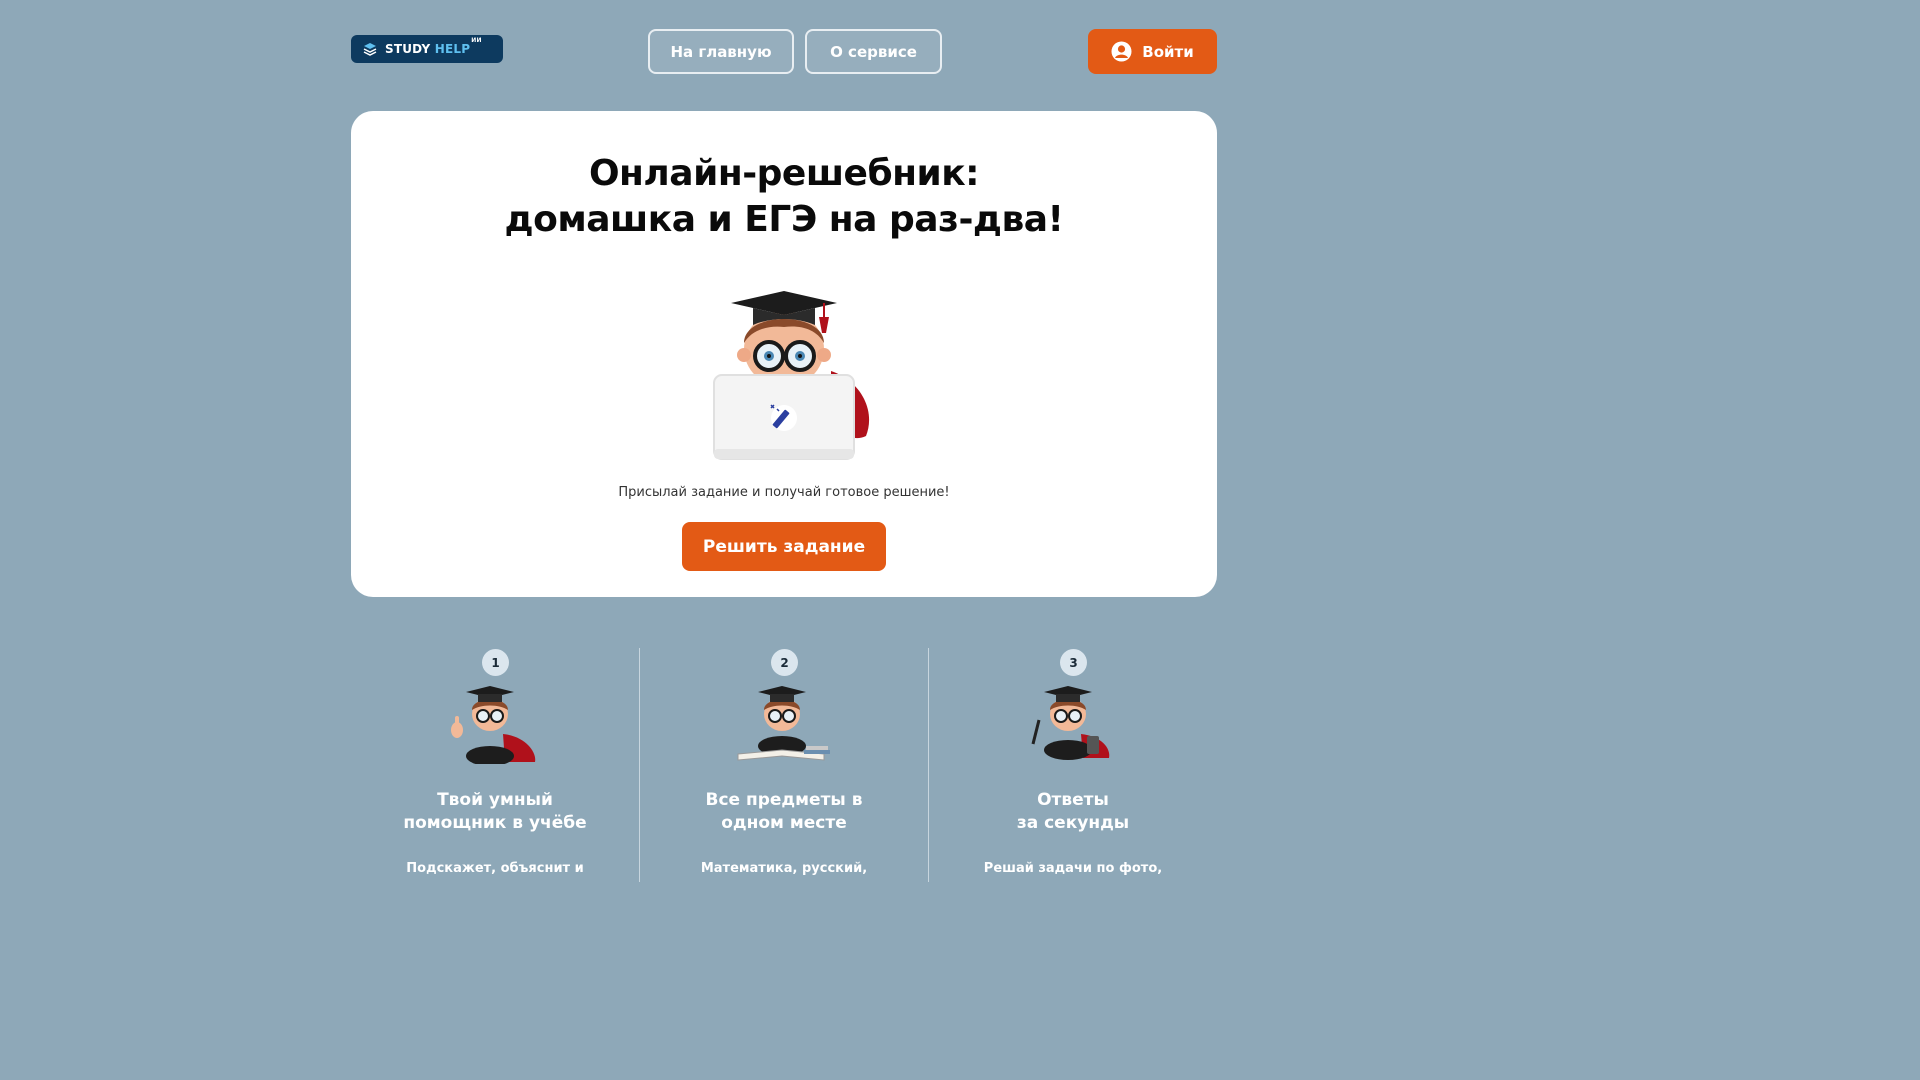  I want to click on step-number-badge: 1, so click(495, 662).